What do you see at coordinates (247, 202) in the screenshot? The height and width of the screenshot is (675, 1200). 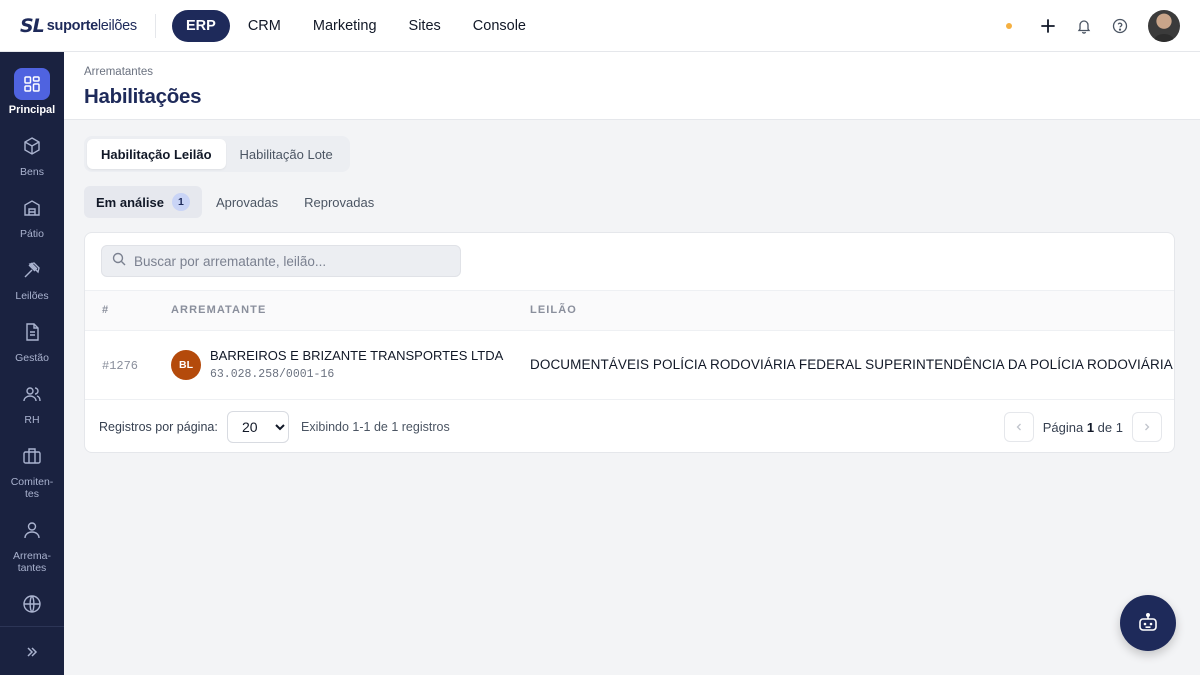 I see `tab-aprovadas: Aprovadas` at bounding box center [247, 202].